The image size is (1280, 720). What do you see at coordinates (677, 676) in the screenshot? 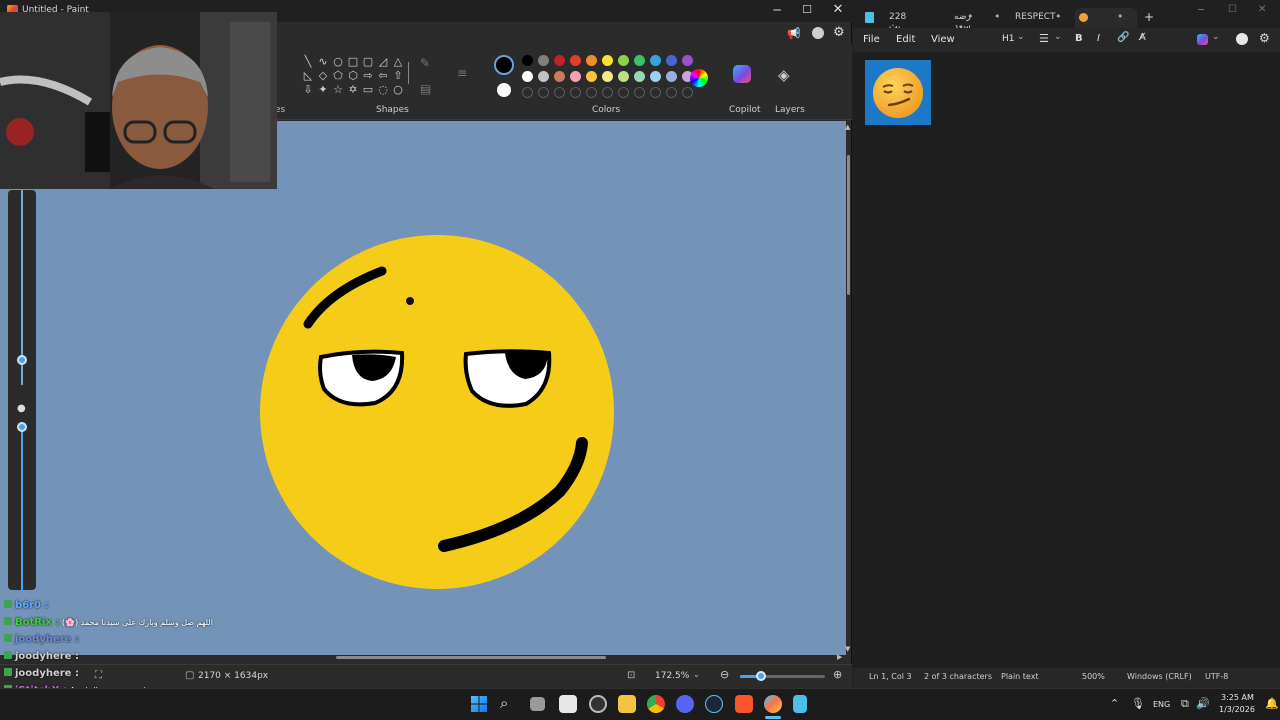
I see `zoom-dropdown: 172.5% ⌄` at bounding box center [677, 676].